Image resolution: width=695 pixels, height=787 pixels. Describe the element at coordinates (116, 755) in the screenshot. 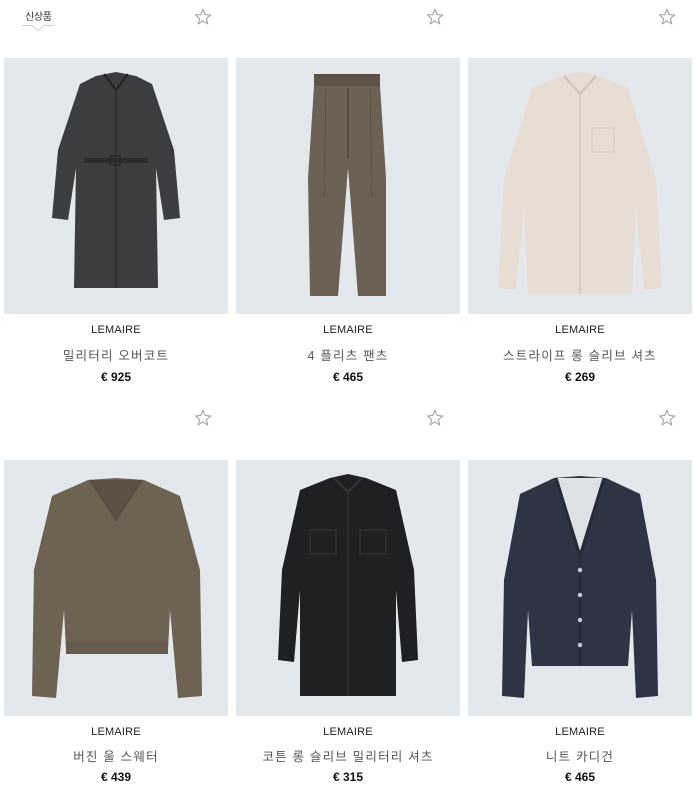

I see `product-name: 버진 울 스웨터` at that location.